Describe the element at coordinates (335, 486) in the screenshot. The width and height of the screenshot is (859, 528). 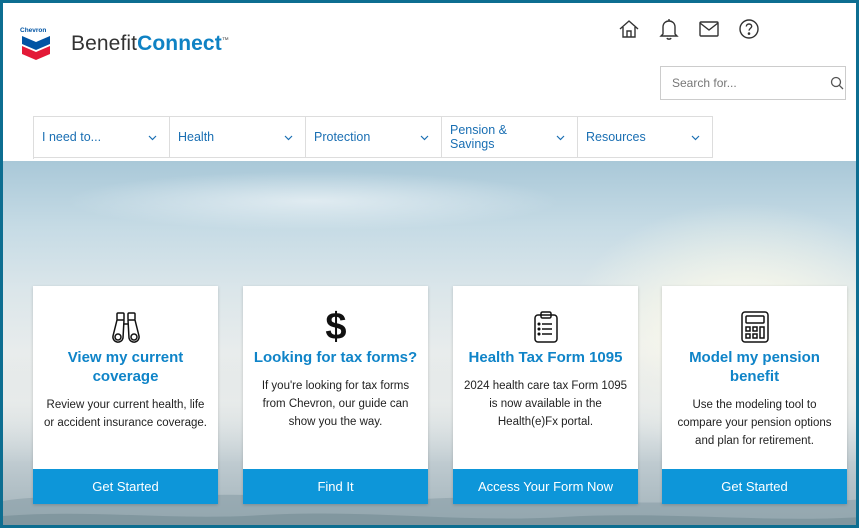
I see `find-it-button: Find It` at that location.